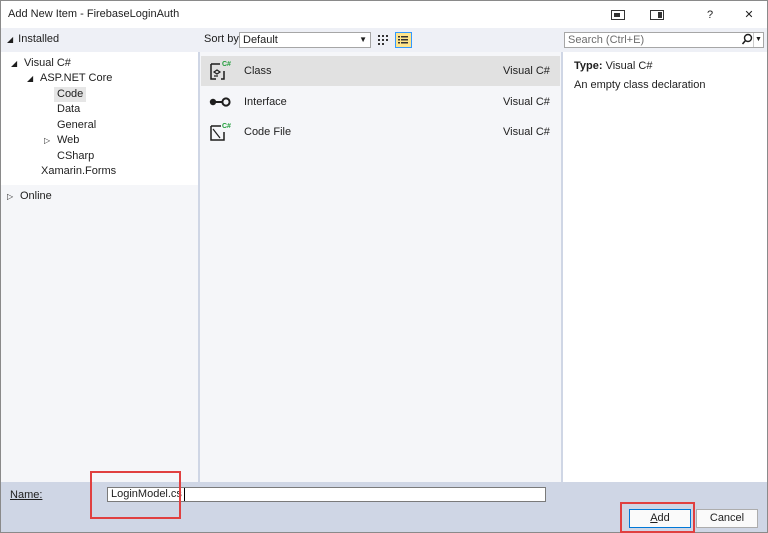  I want to click on installed-toggle: ◢ Installed, so click(33, 39).